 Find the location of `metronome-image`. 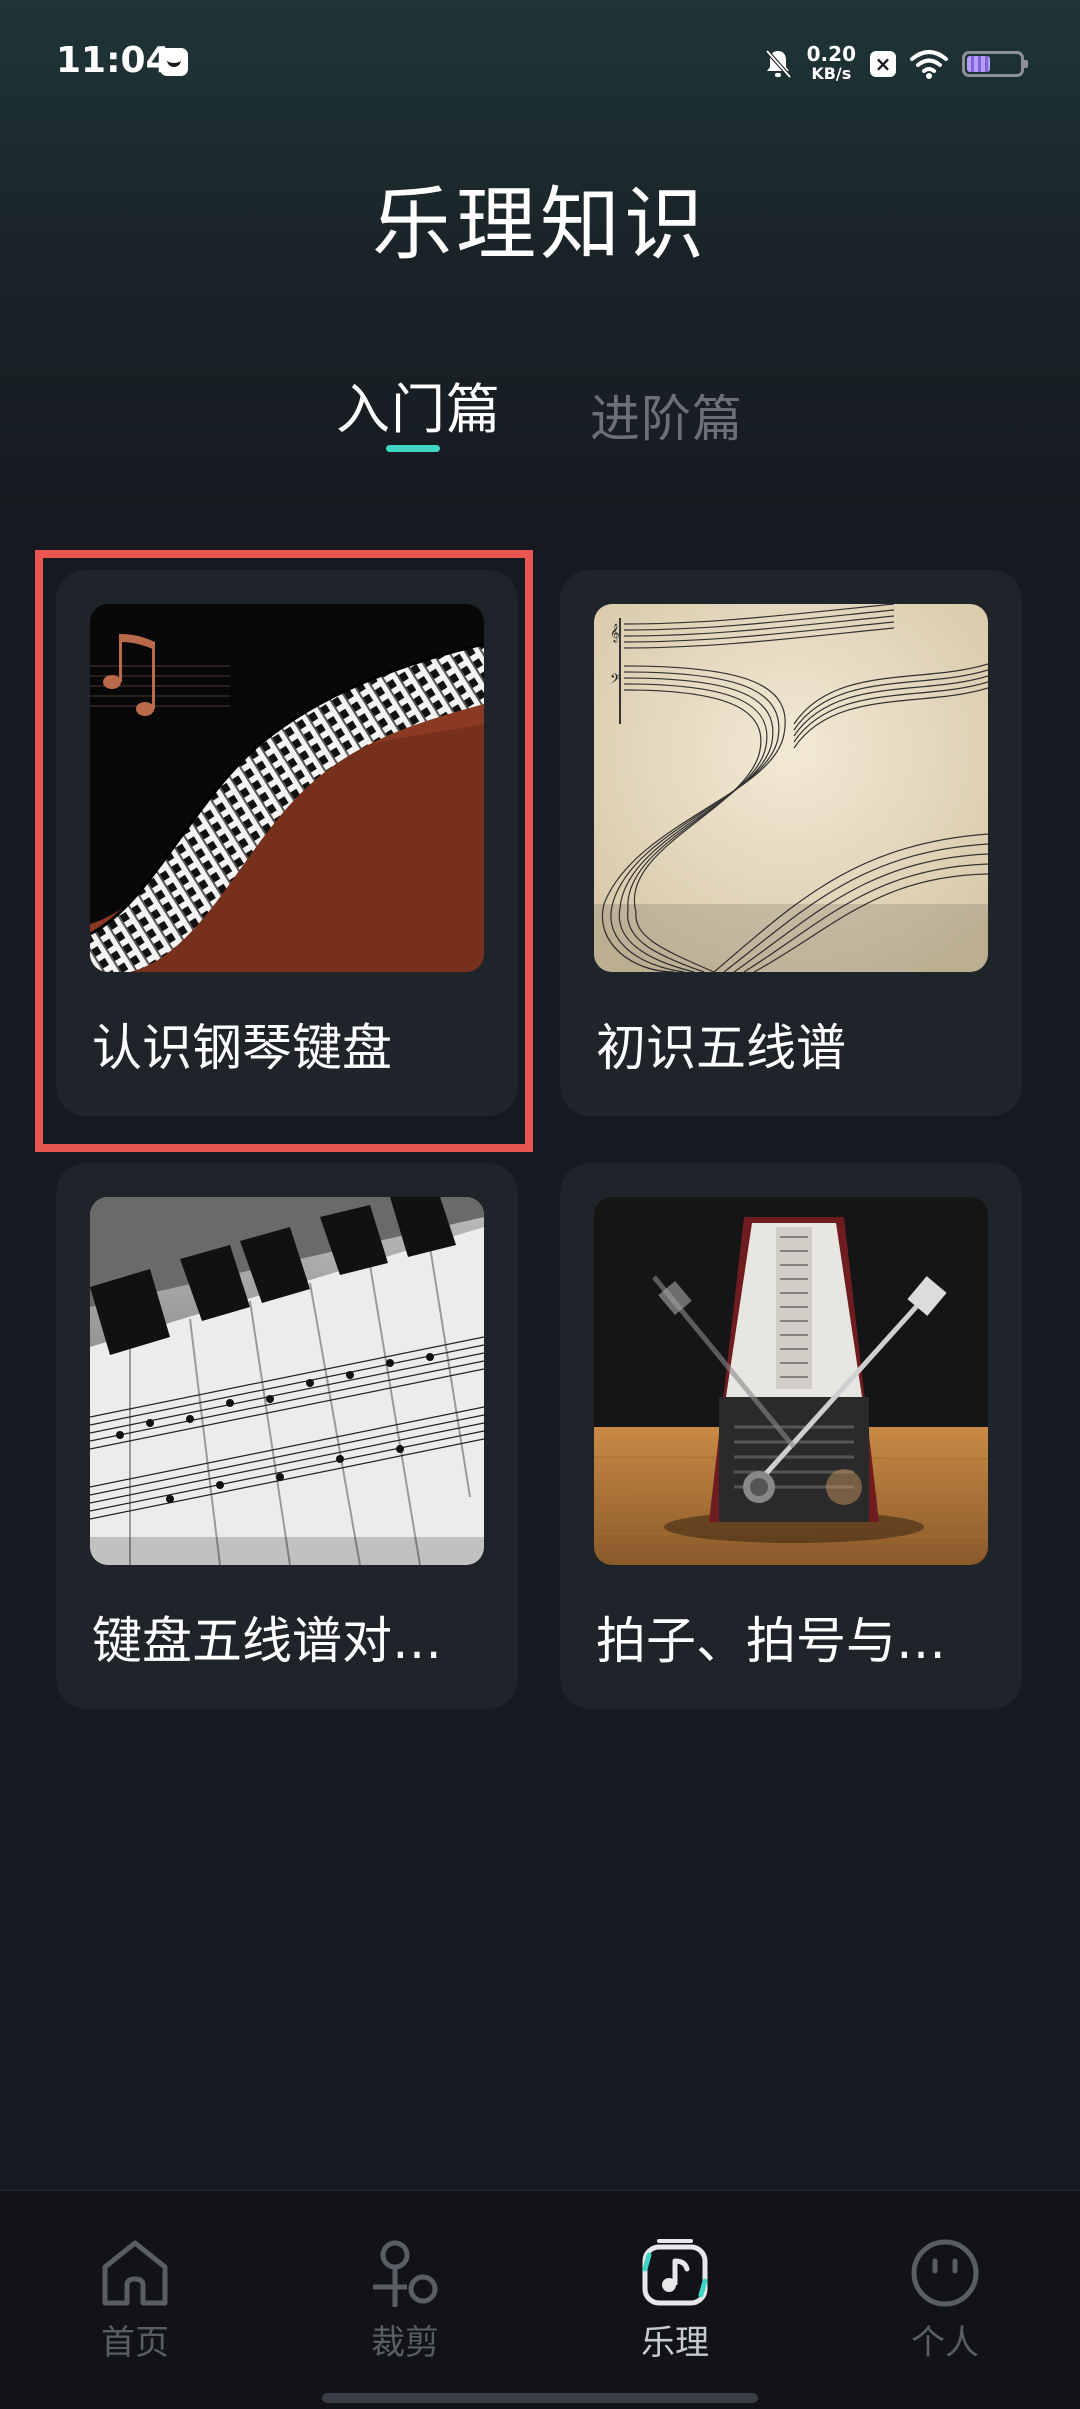

metronome-image is located at coordinates (791, 1381).